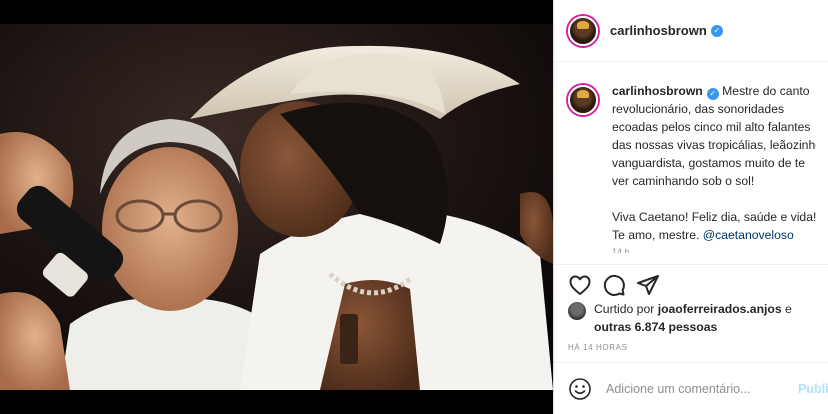 The height and width of the screenshot is (414, 828). What do you see at coordinates (577, 311) in the screenshot?
I see `liker-avatar` at bounding box center [577, 311].